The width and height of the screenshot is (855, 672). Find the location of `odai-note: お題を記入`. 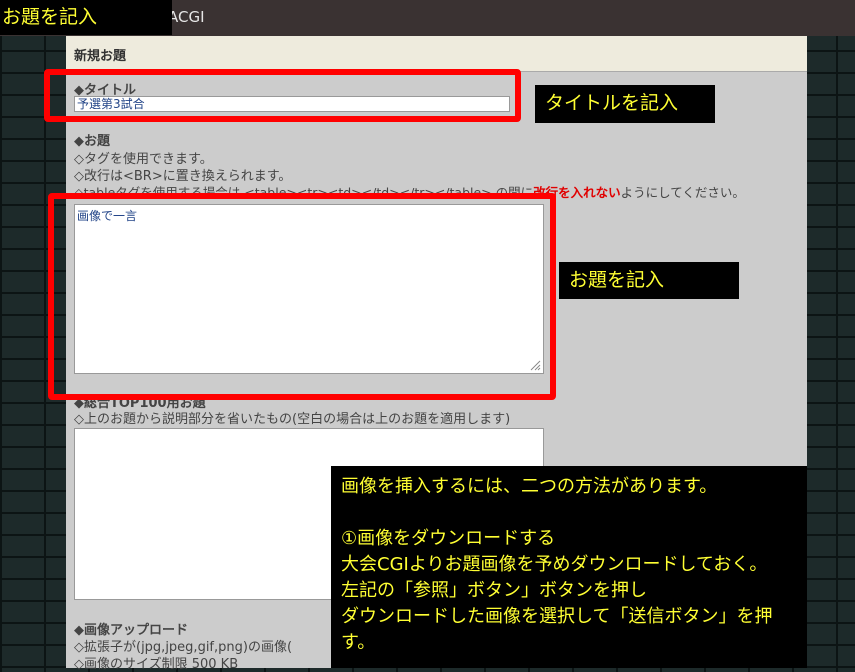

odai-note: お題を記入 is located at coordinates (649, 280).